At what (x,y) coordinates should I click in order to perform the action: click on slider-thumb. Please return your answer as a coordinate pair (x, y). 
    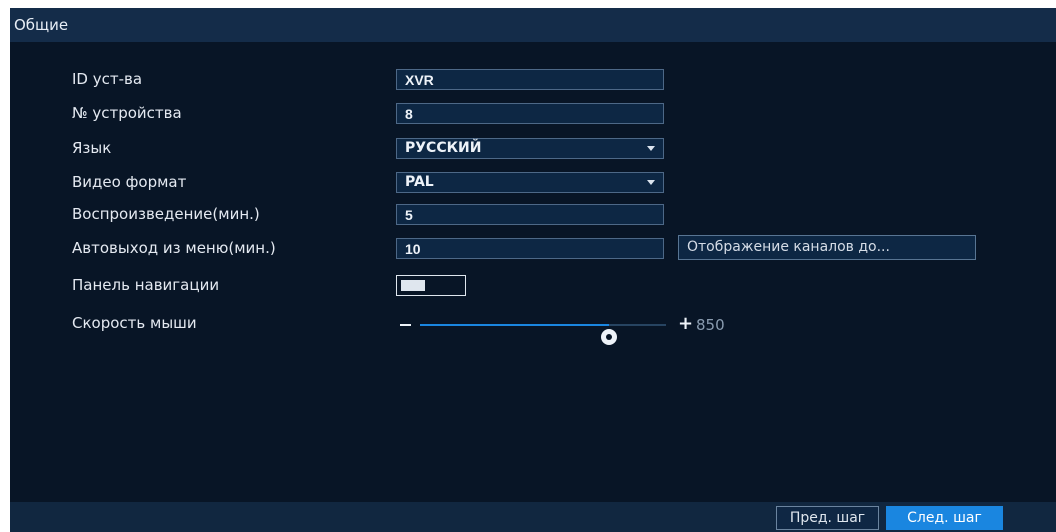
    Looking at the image, I should click on (609, 337).